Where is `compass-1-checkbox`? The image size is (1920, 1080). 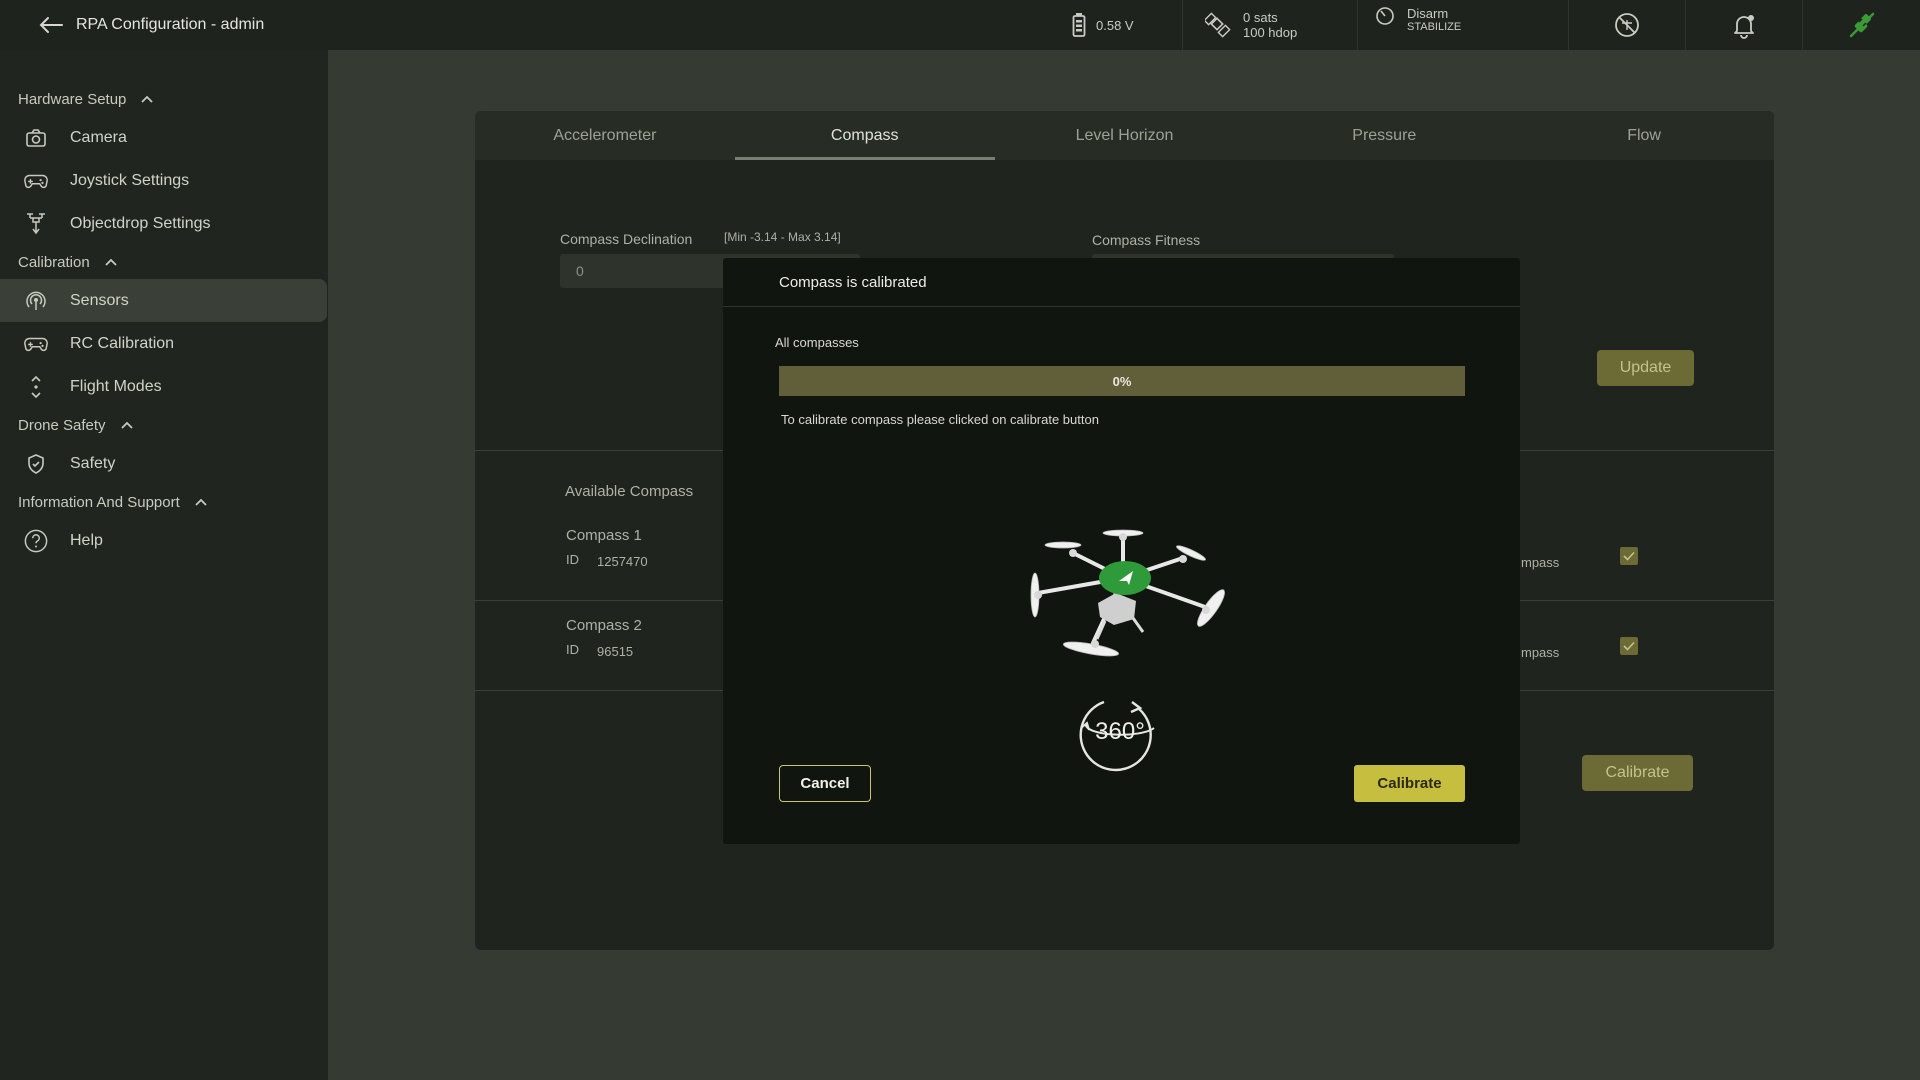
compass-1-checkbox is located at coordinates (1629, 556).